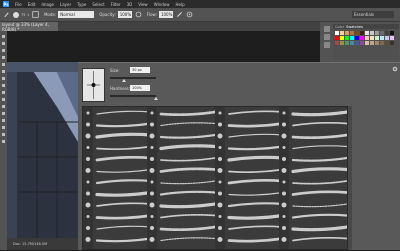 The image size is (400, 251). What do you see at coordinates (3, 85) in the screenshot?
I see `brush-tool-icon-active` at bounding box center [3, 85].